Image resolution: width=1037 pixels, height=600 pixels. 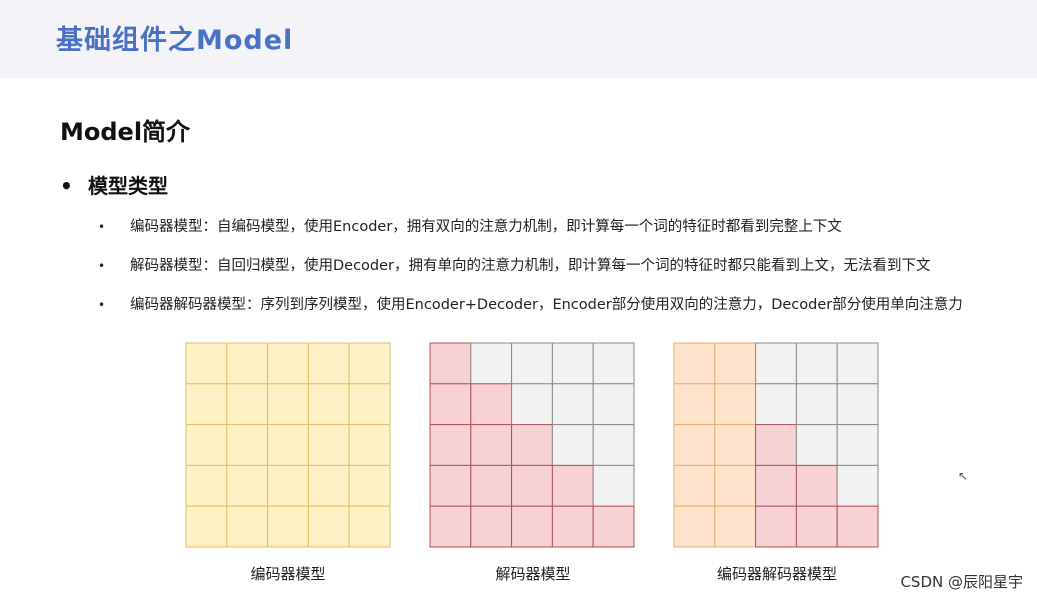 I want to click on watermark: CSDN @辰阳星宇, so click(x=961, y=582).